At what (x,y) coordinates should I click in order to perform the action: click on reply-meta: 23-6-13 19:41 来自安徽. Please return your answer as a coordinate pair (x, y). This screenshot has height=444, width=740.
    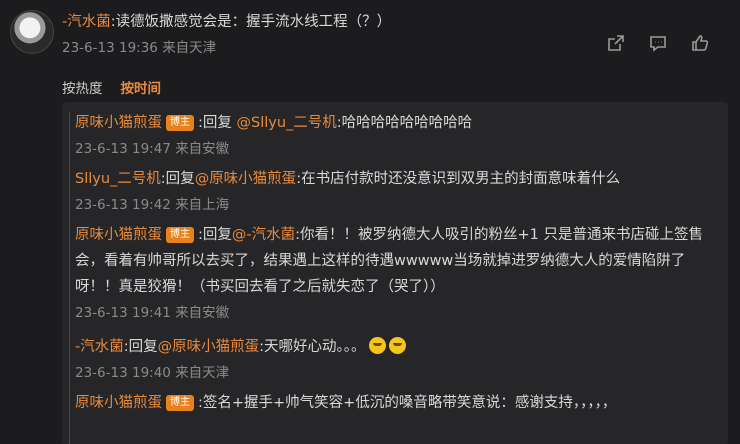
    Looking at the image, I should click on (395, 313).